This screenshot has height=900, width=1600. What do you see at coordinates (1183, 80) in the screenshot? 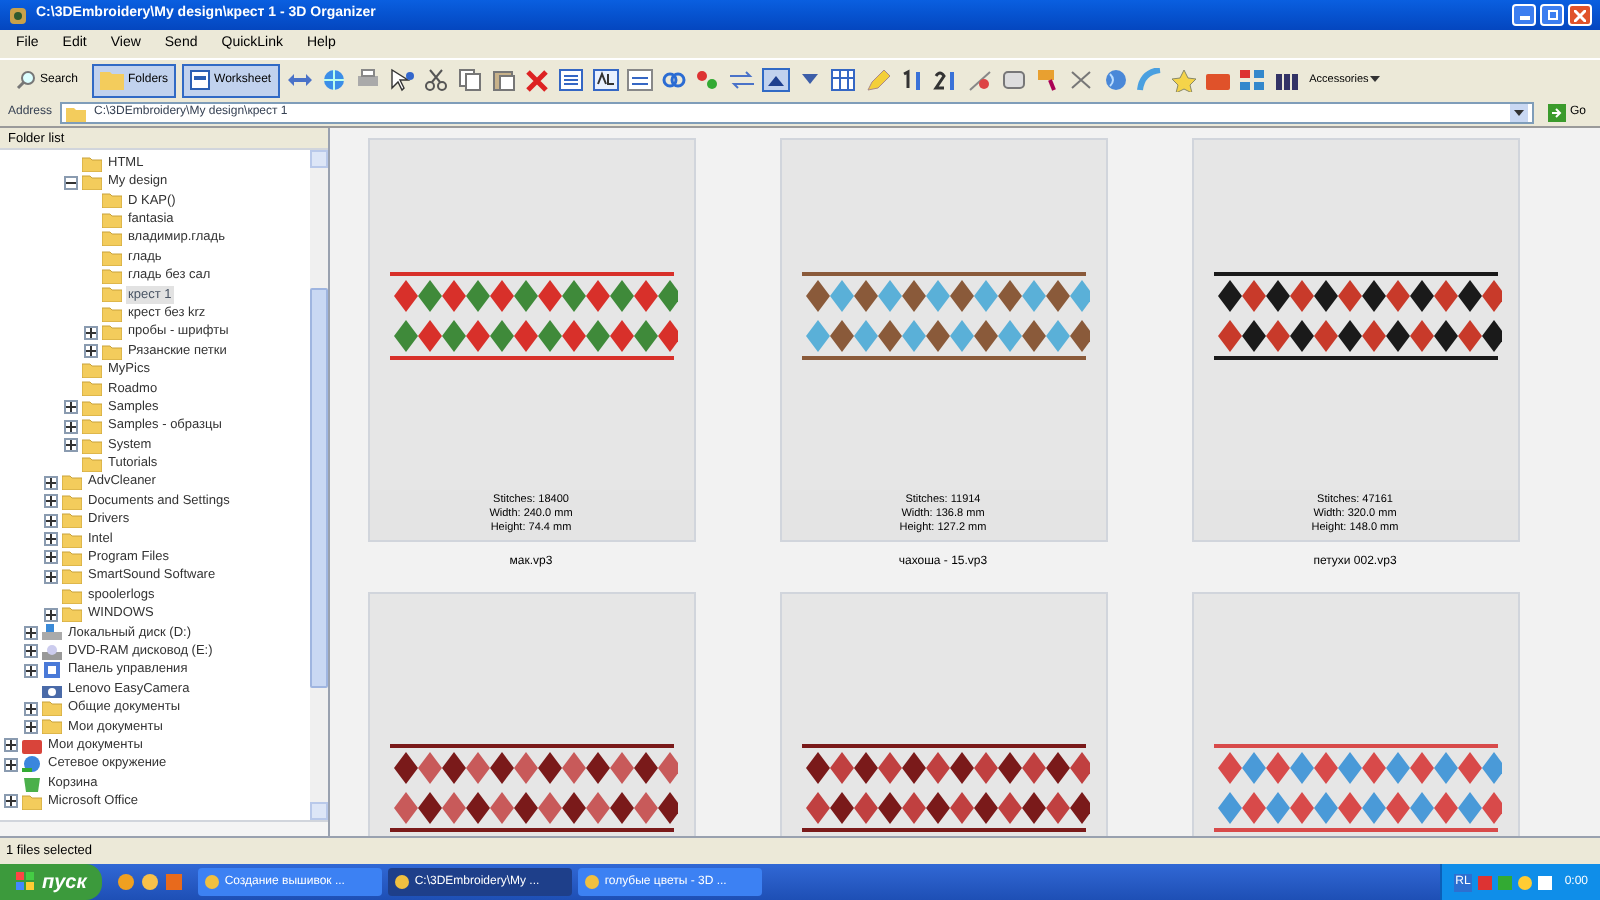
I see `star-icon` at bounding box center [1183, 80].